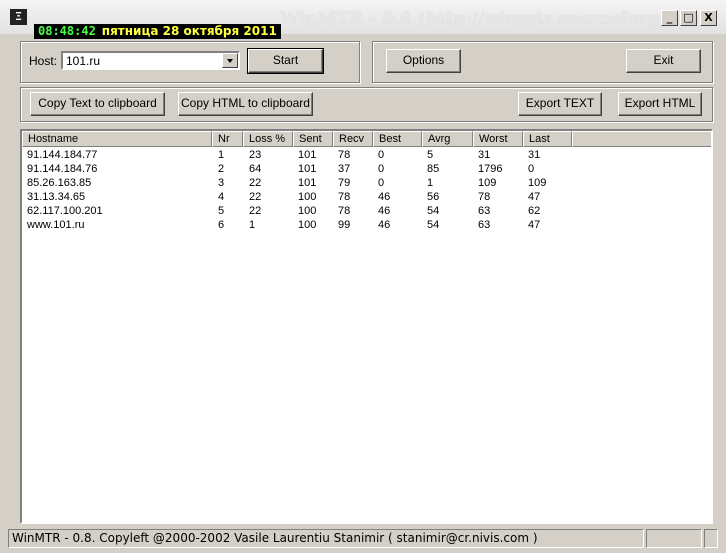  Describe the element at coordinates (660, 104) in the screenshot. I see `export-html-button: Export HTML` at that location.